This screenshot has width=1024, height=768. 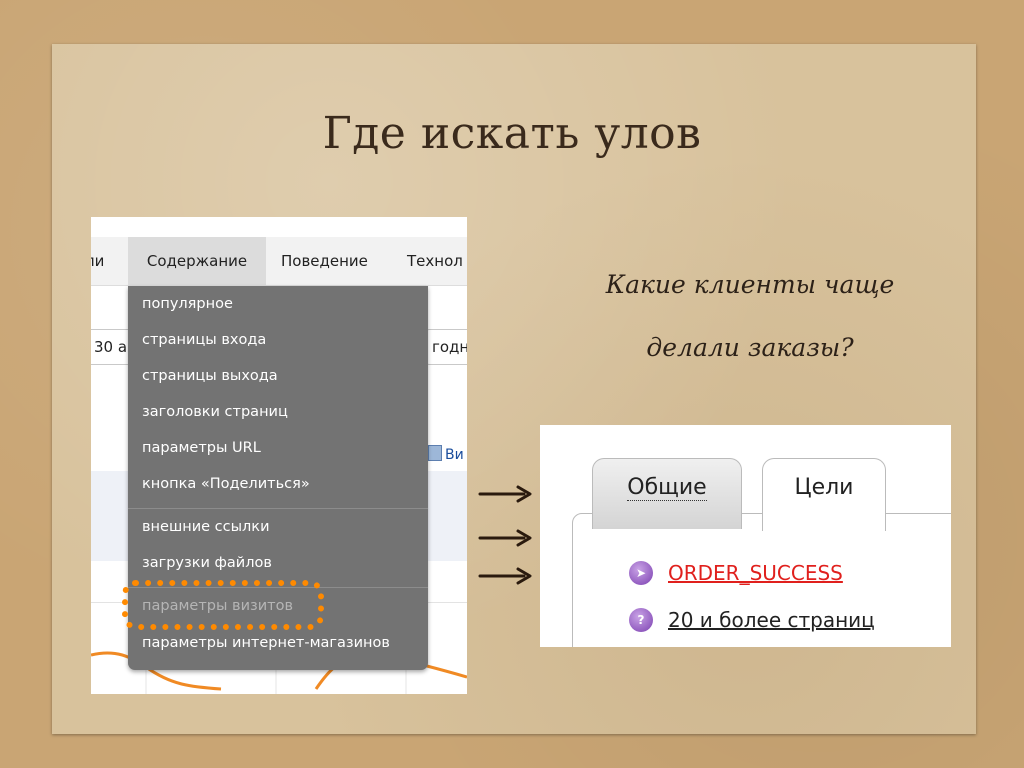 I want to click on goal-20-pages: 20 и более страниц, so click(x=771, y=620).